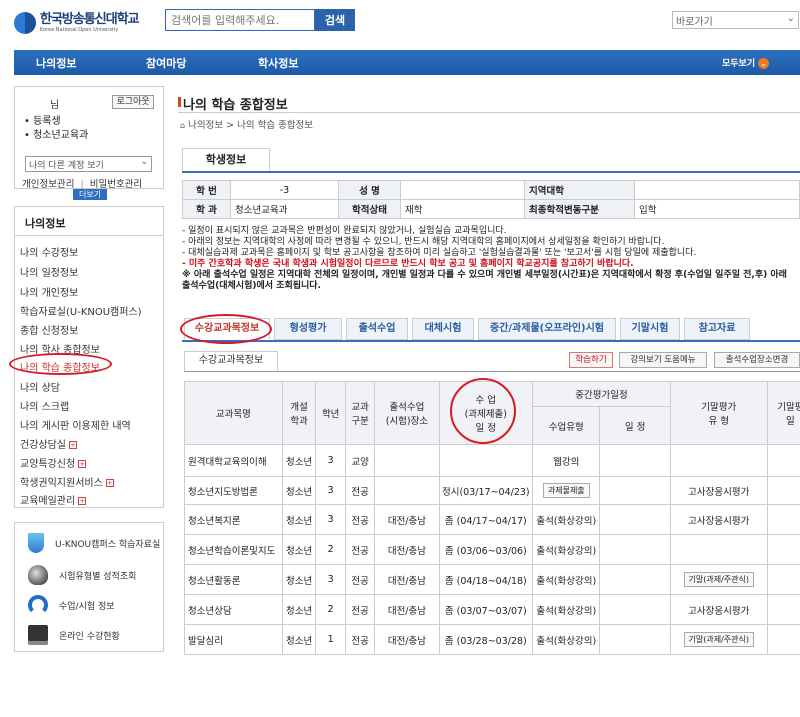  I want to click on table-row: 원격대학교육의이해 청소년 3 교양 웹강의, so click(492, 460).